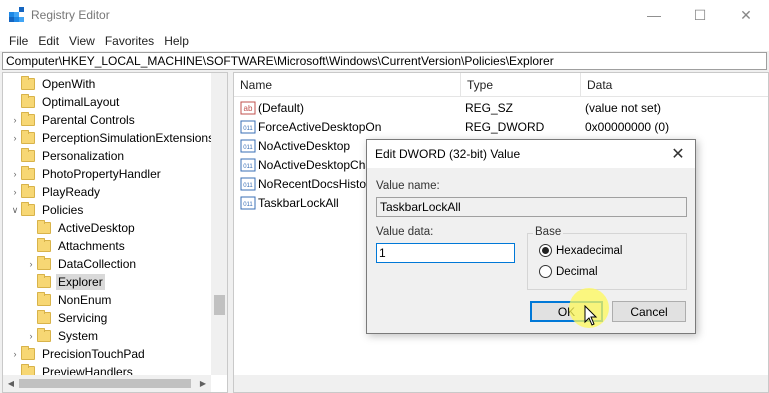 The image size is (769, 393). What do you see at coordinates (78, 336) in the screenshot?
I see `tree-item-label: System` at bounding box center [78, 336].